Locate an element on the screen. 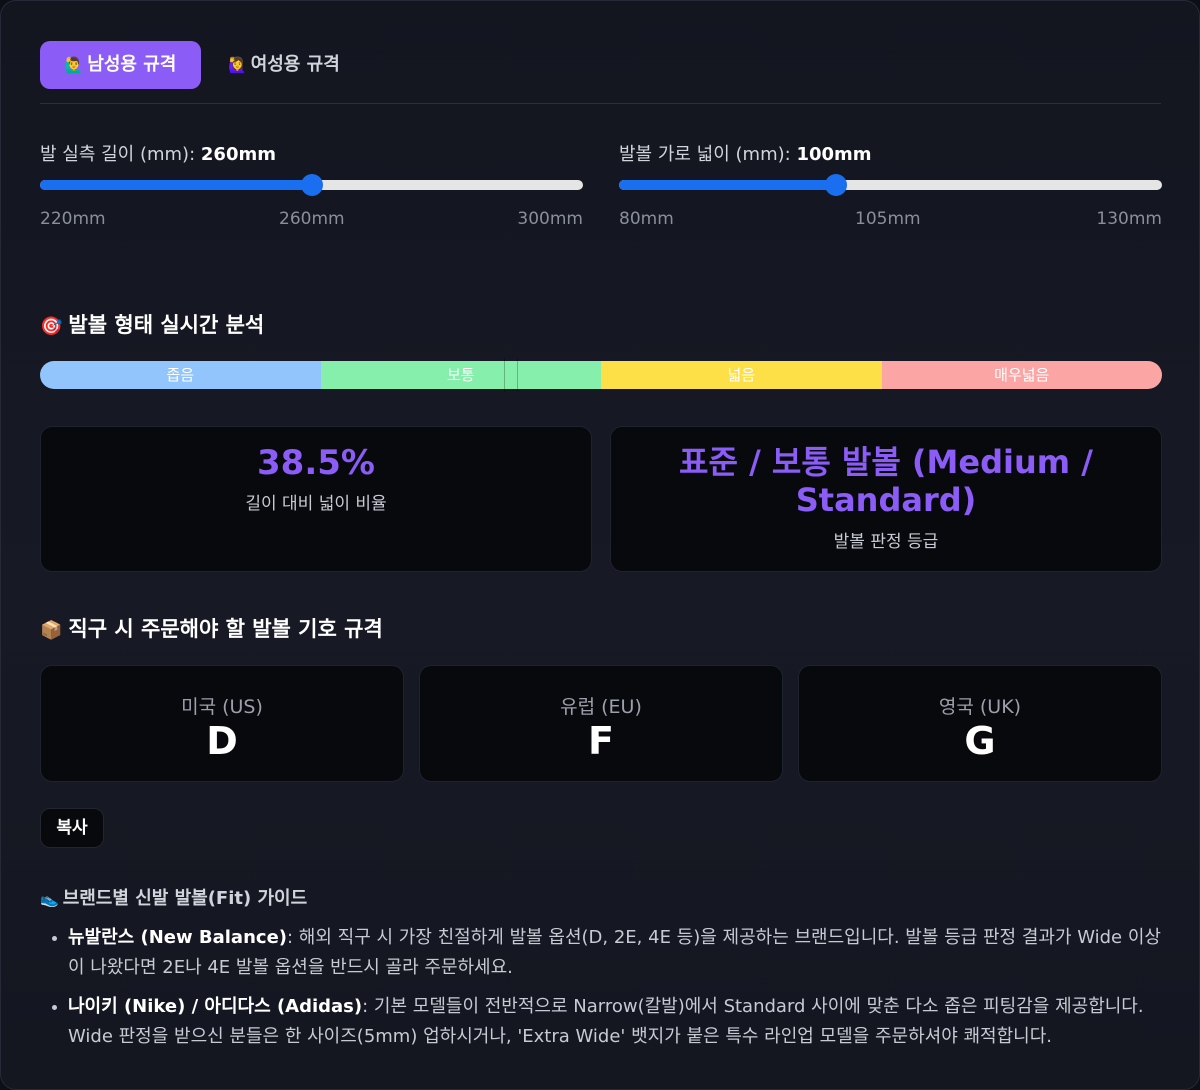 The height and width of the screenshot is (1090, 1200). width-tick-mid: 105mm is located at coordinates (888, 219).